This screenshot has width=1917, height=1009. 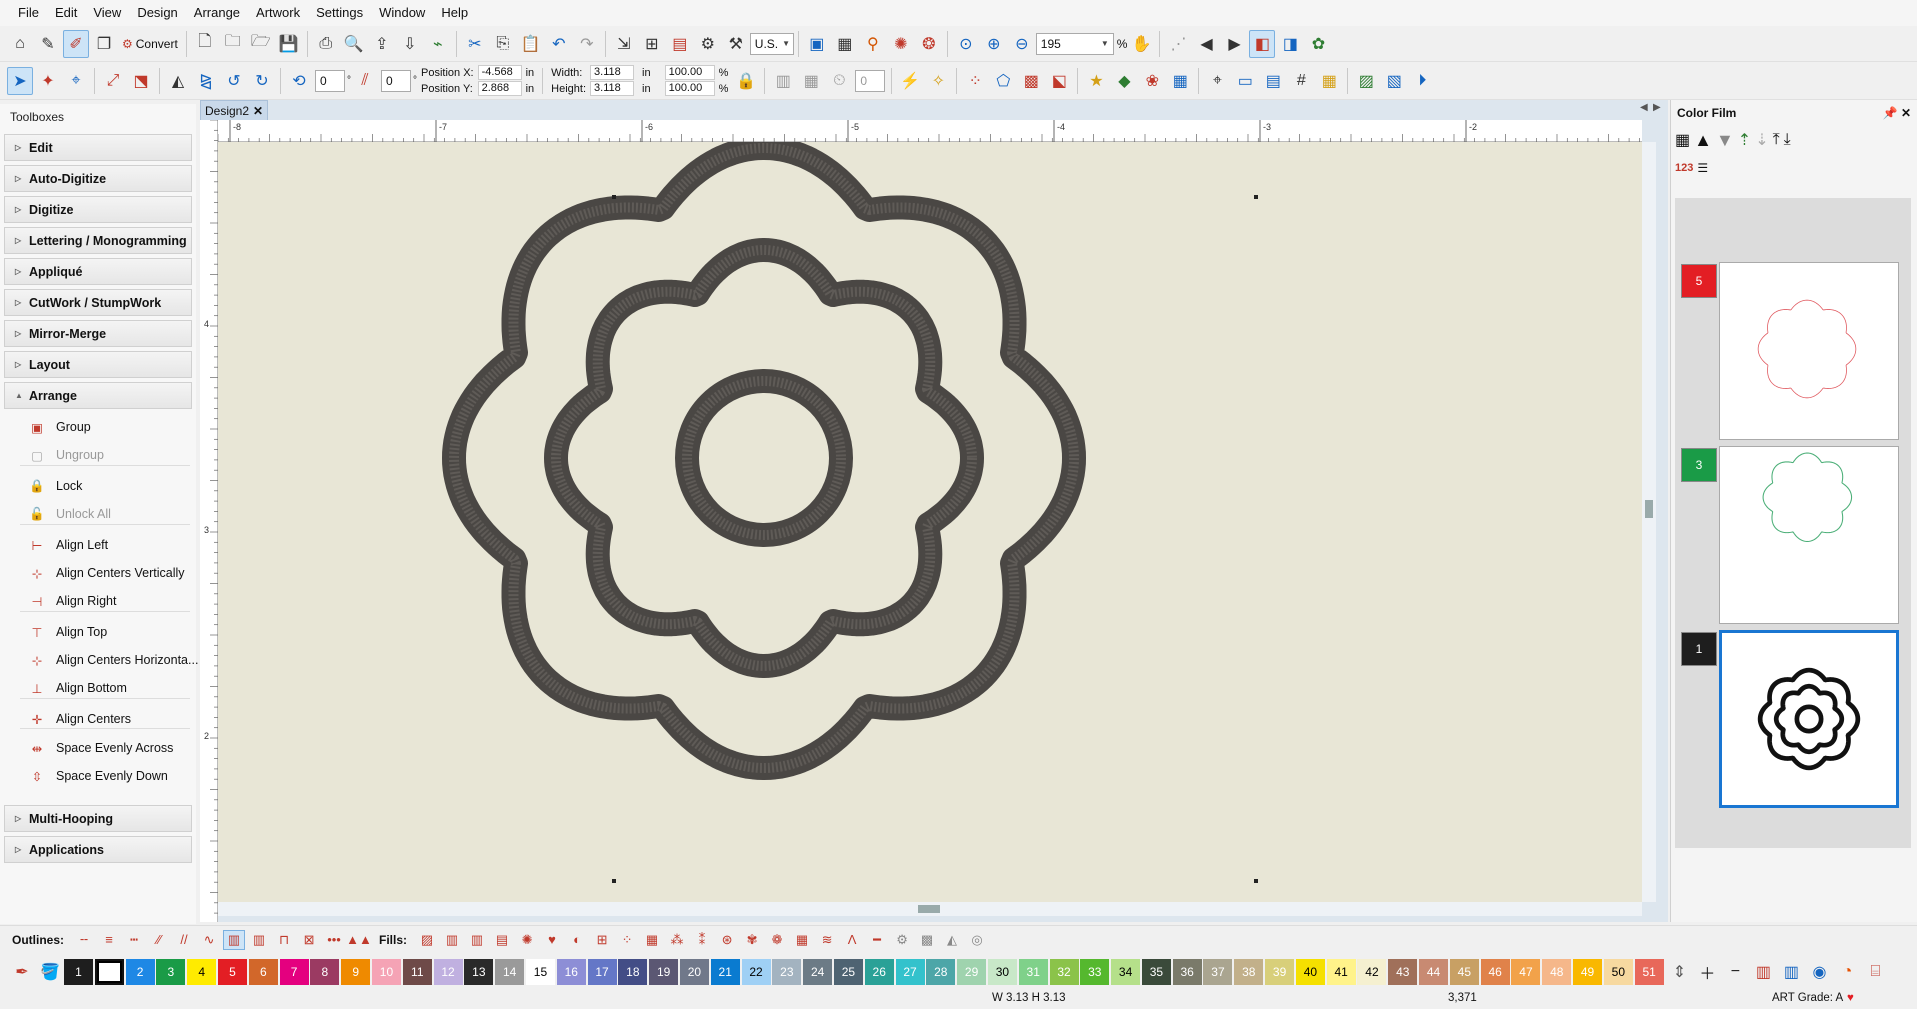 What do you see at coordinates (178, 81) in the screenshot?
I see `mirror-horizontal-icon: ◭` at bounding box center [178, 81].